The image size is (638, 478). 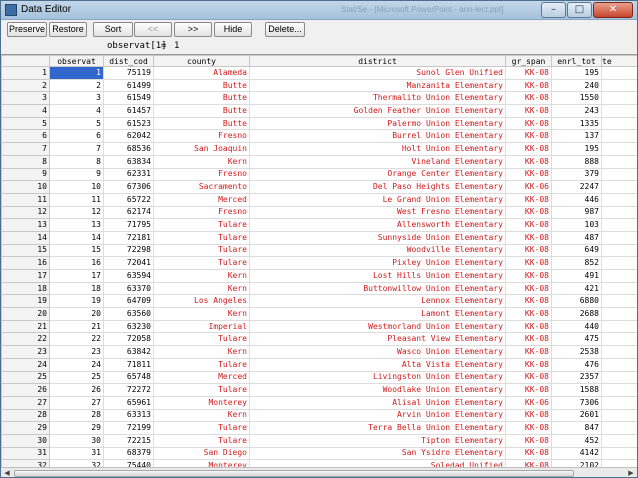 What do you see at coordinates (579, 10) in the screenshot?
I see `maximize-button: □` at bounding box center [579, 10].